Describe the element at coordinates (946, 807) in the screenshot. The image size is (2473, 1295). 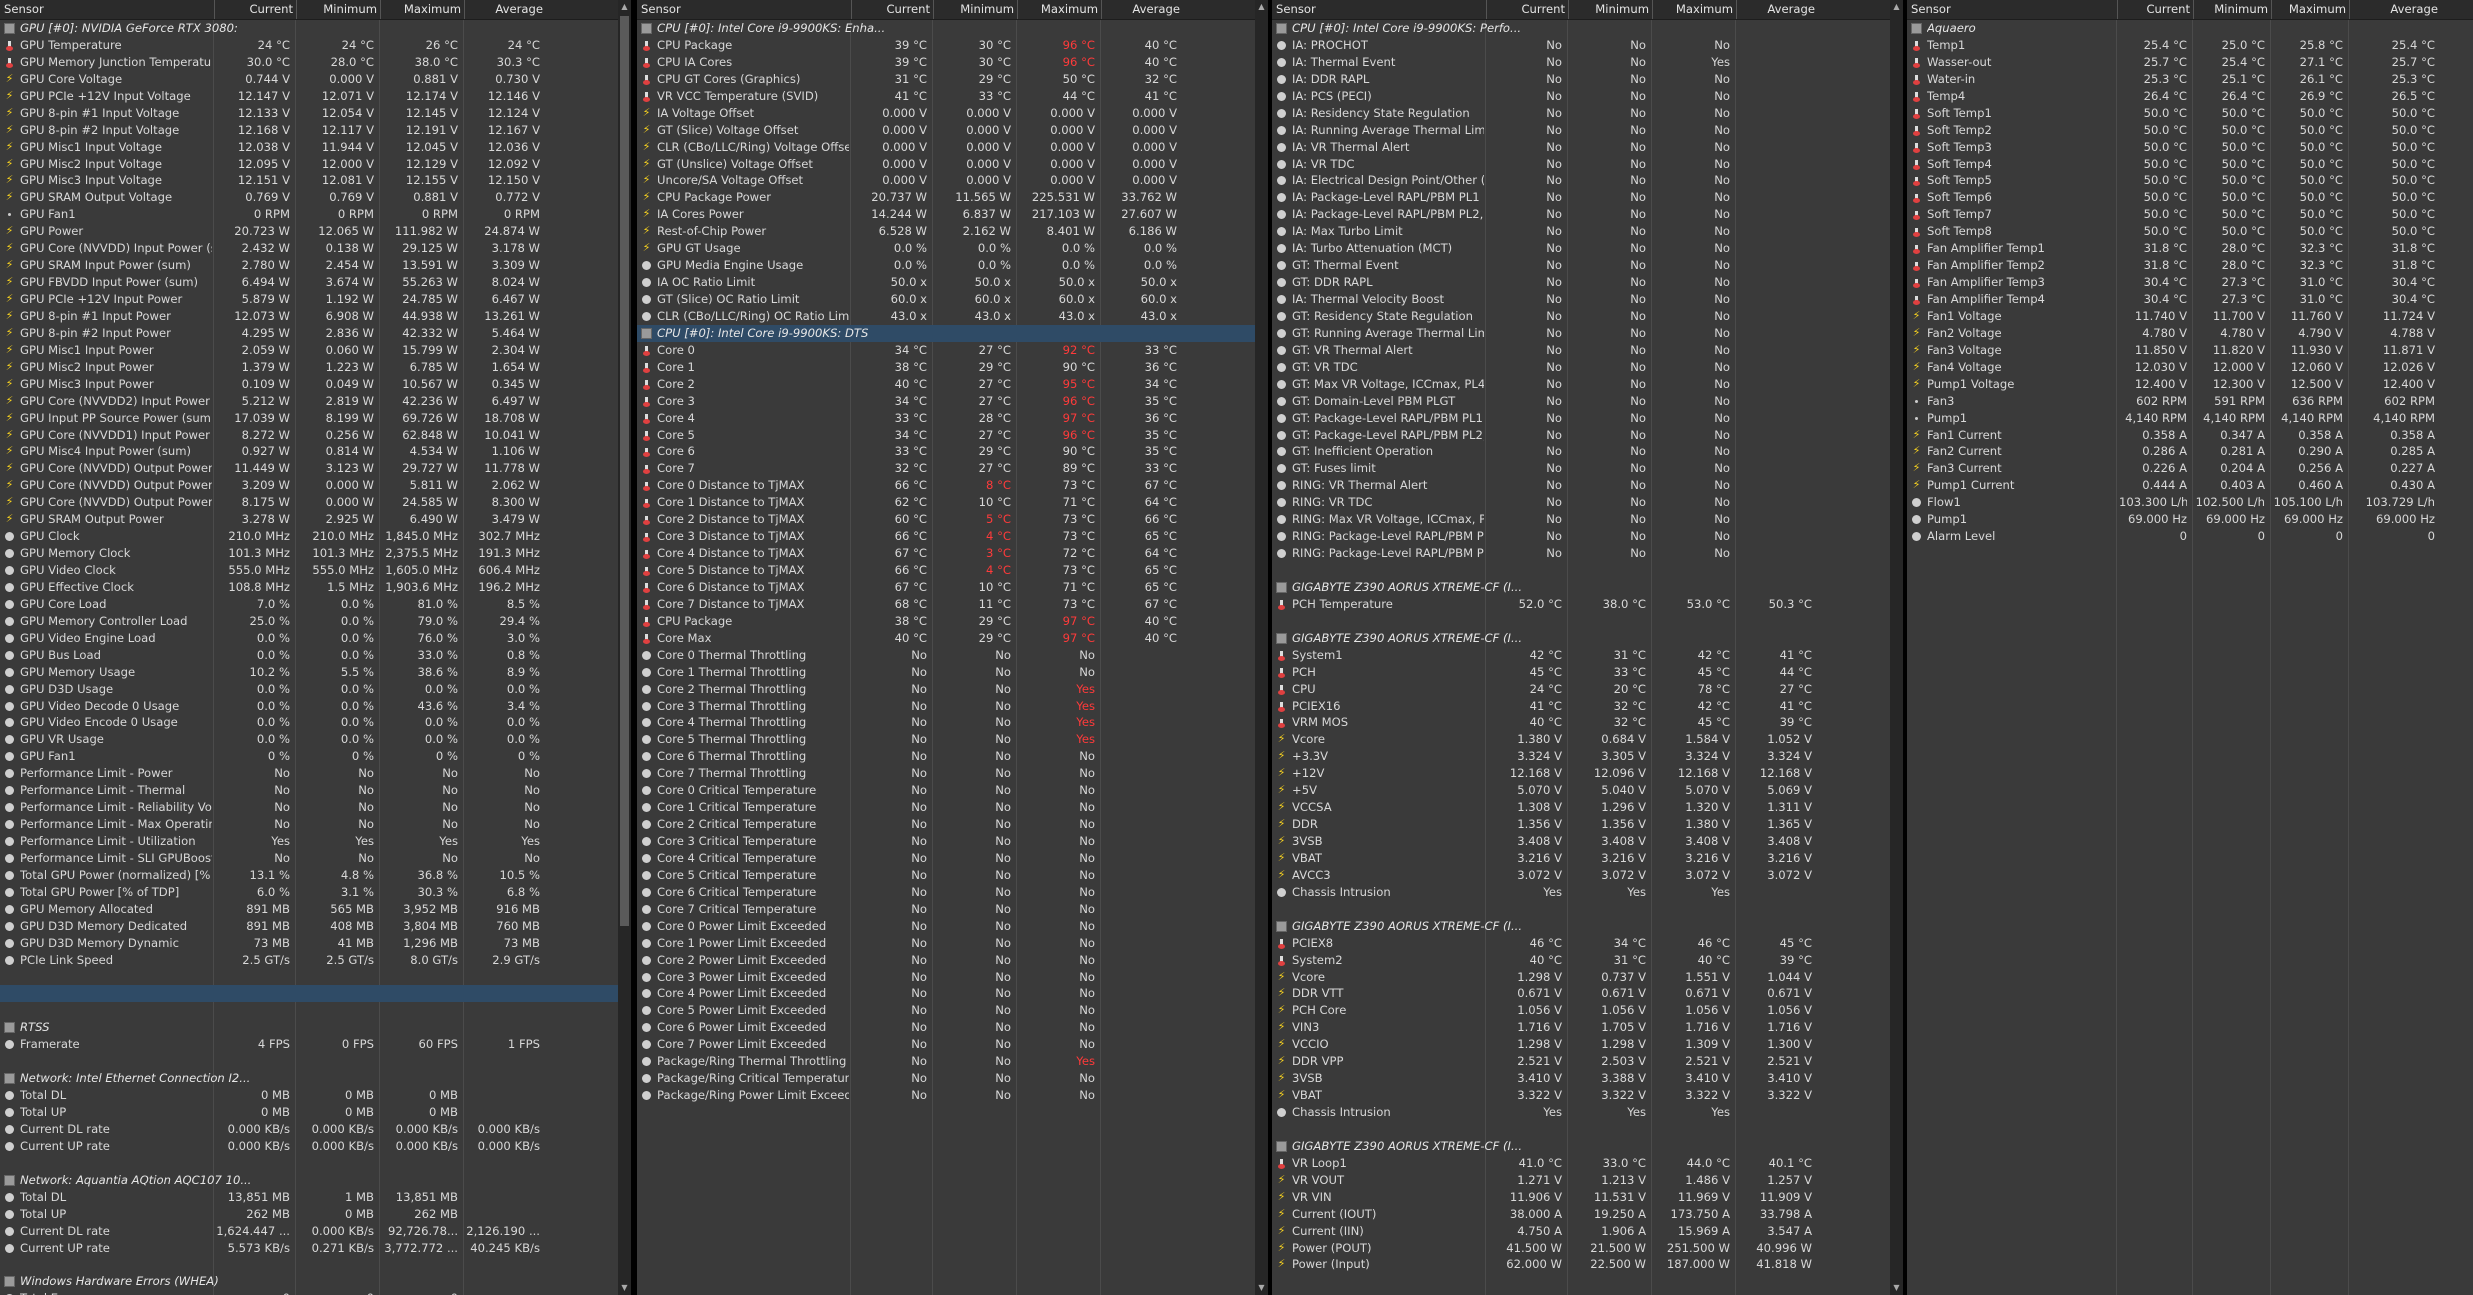
I see `sensor-row: Core 1 Critical Temperature No No No` at that location.